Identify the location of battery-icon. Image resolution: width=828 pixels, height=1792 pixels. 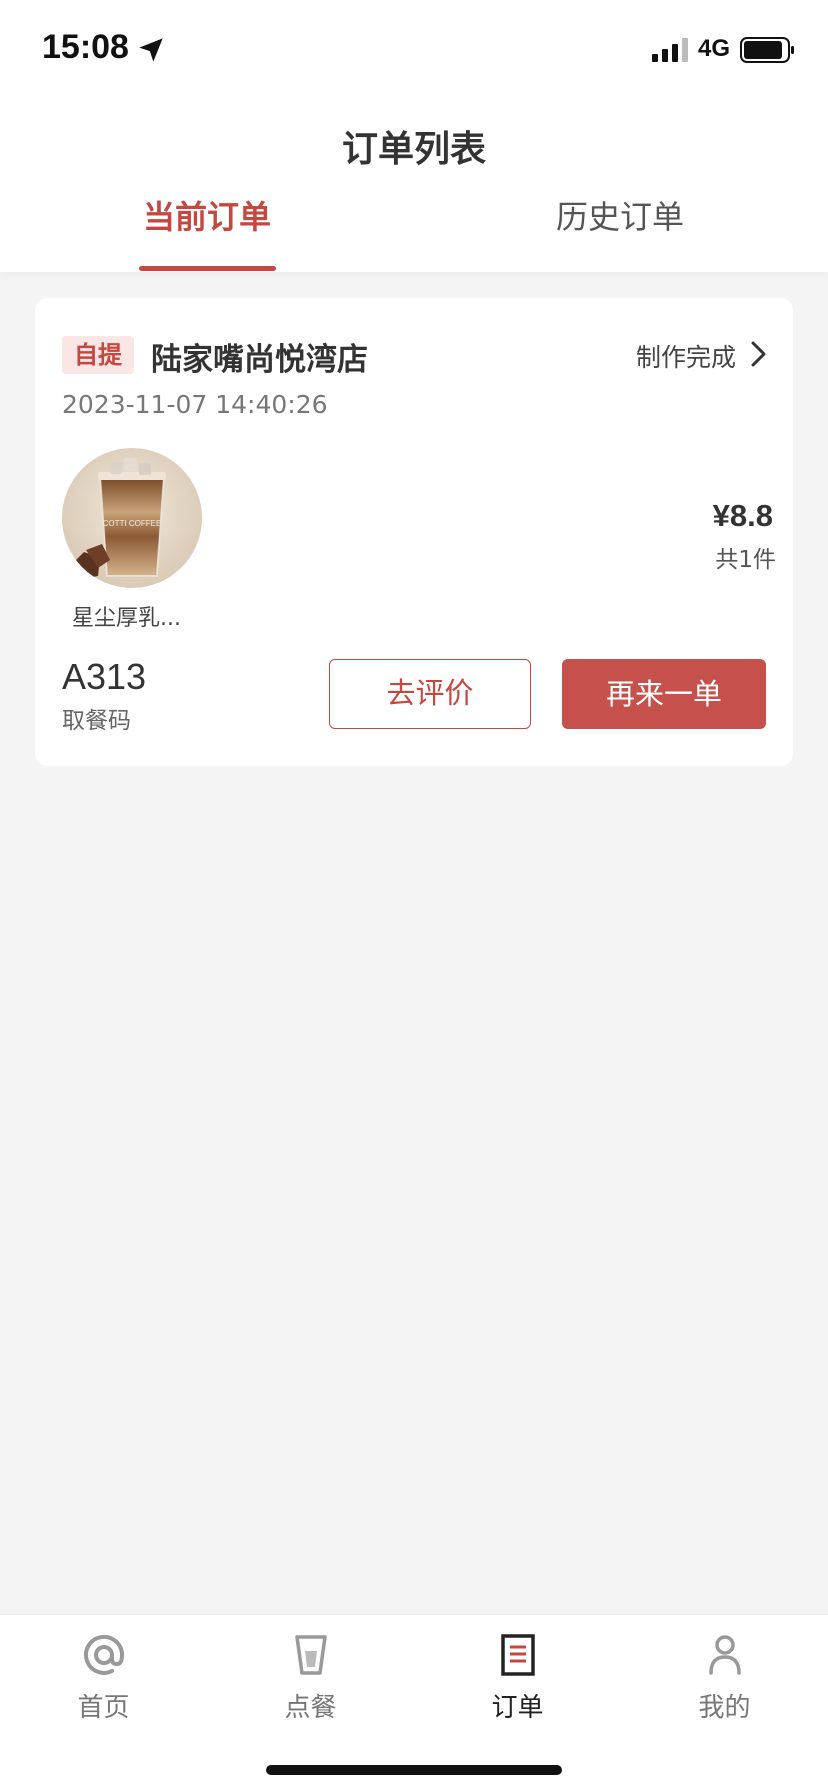
(767, 50).